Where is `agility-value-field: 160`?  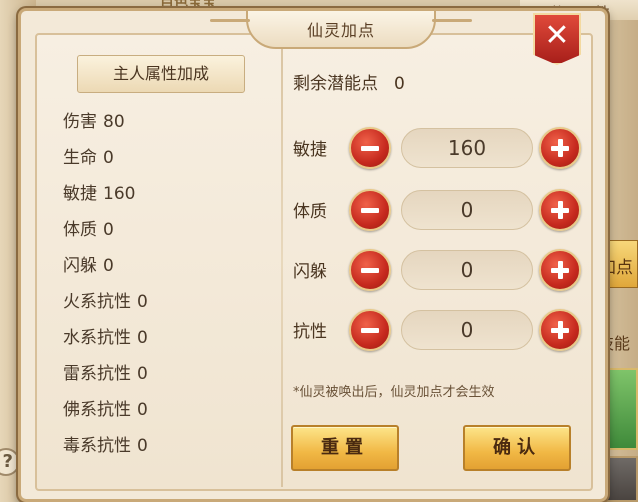
agility-value-field: 160 is located at coordinates (467, 148).